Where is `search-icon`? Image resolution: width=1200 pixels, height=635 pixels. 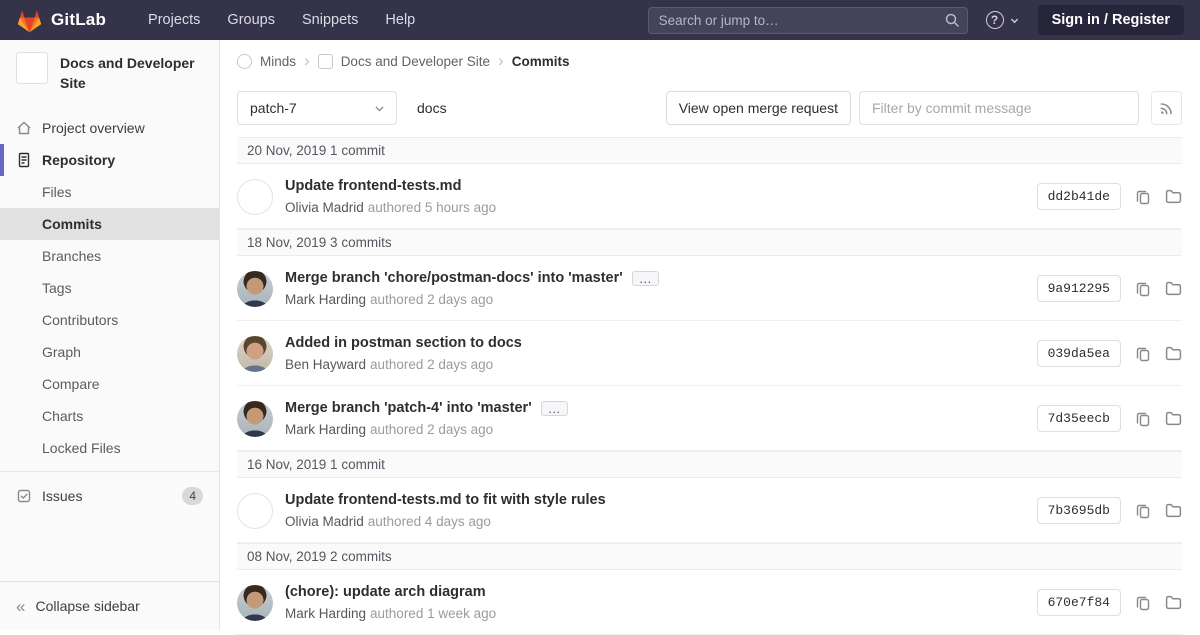
search-icon is located at coordinates (952, 20).